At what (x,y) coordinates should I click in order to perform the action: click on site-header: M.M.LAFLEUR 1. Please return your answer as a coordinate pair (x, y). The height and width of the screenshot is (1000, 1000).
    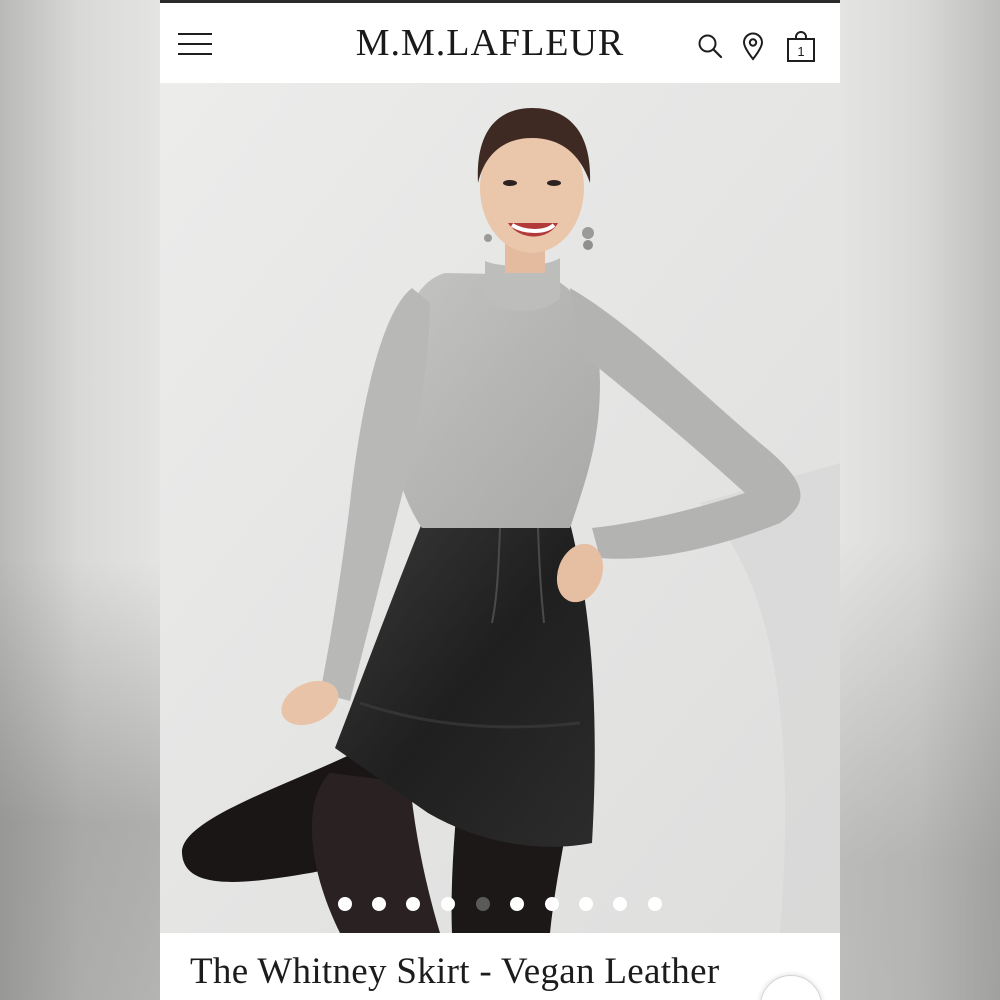
    Looking at the image, I should click on (500, 43).